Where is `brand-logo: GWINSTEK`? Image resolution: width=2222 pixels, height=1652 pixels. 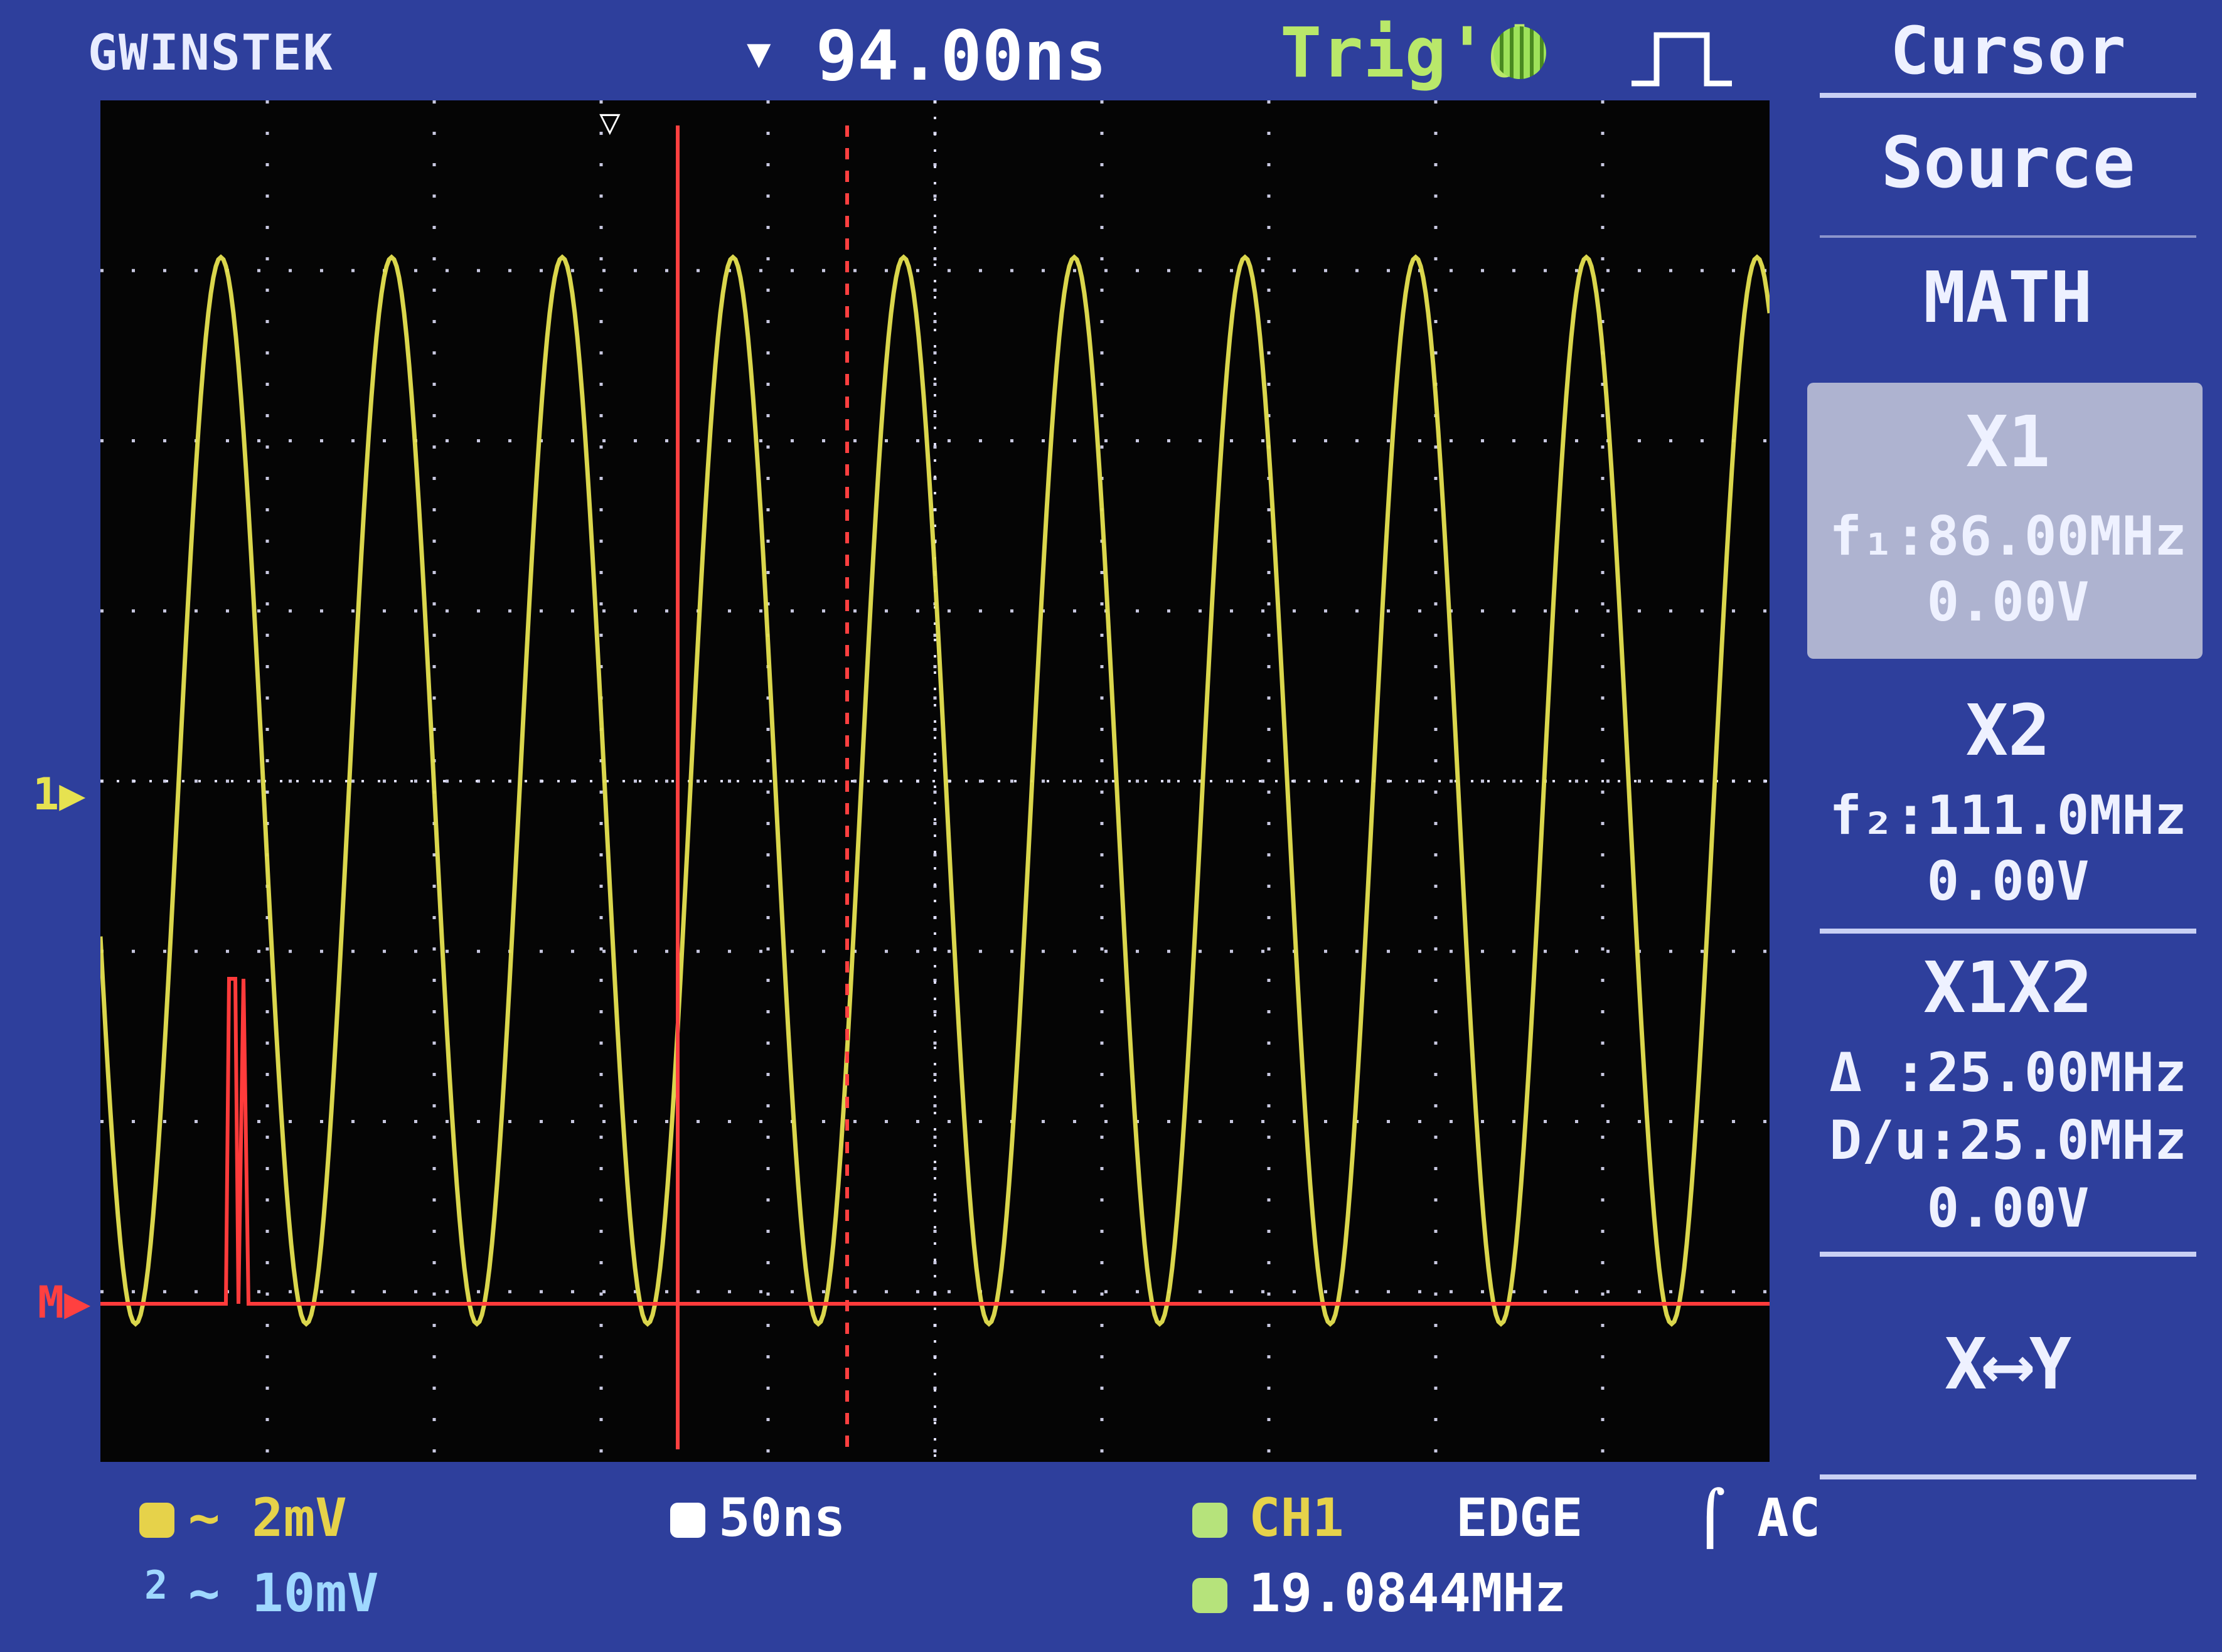 brand-logo: GWINSTEK is located at coordinates (211, 54).